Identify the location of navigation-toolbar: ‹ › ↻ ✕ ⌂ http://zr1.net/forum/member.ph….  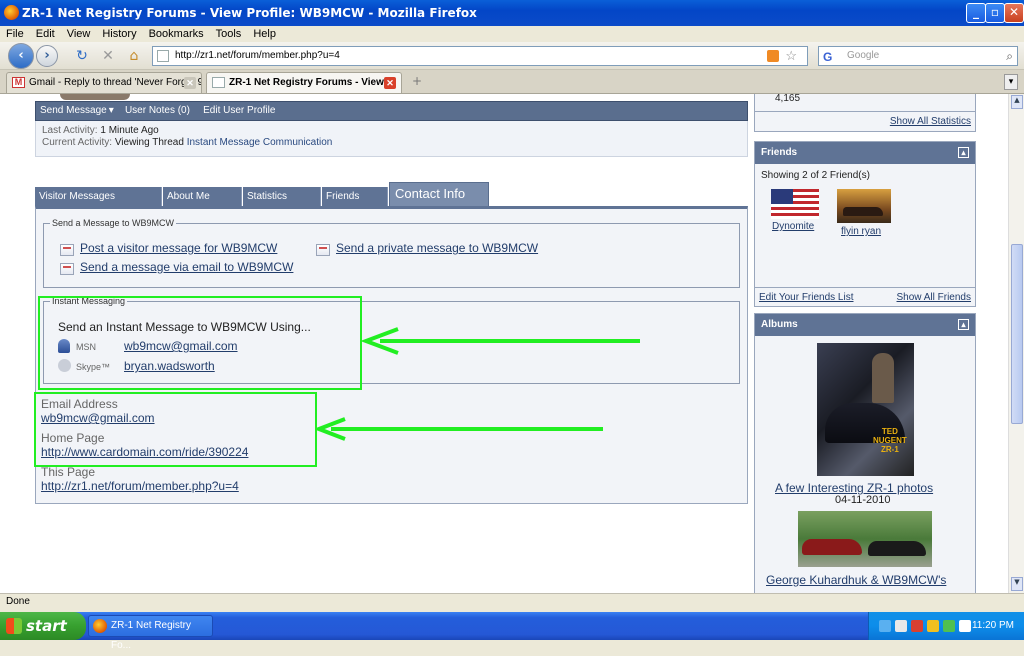
(512, 56).